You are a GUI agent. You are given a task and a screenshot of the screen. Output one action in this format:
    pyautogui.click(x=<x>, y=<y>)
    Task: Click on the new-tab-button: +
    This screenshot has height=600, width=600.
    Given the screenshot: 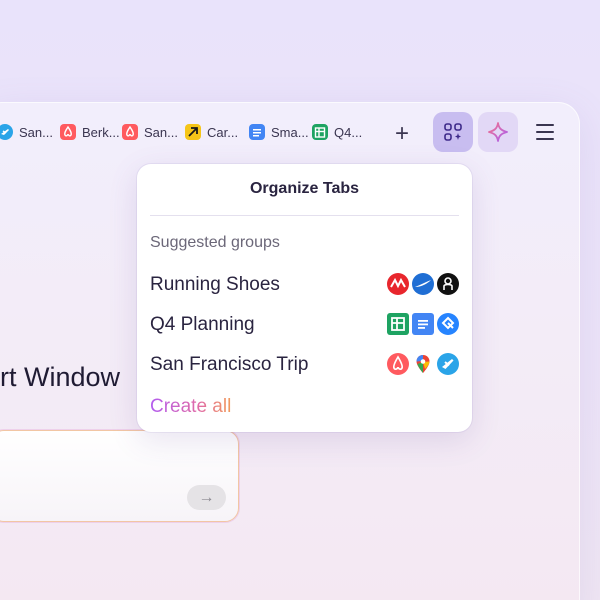 What is the action you would take?
    pyautogui.click(x=402, y=135)
    